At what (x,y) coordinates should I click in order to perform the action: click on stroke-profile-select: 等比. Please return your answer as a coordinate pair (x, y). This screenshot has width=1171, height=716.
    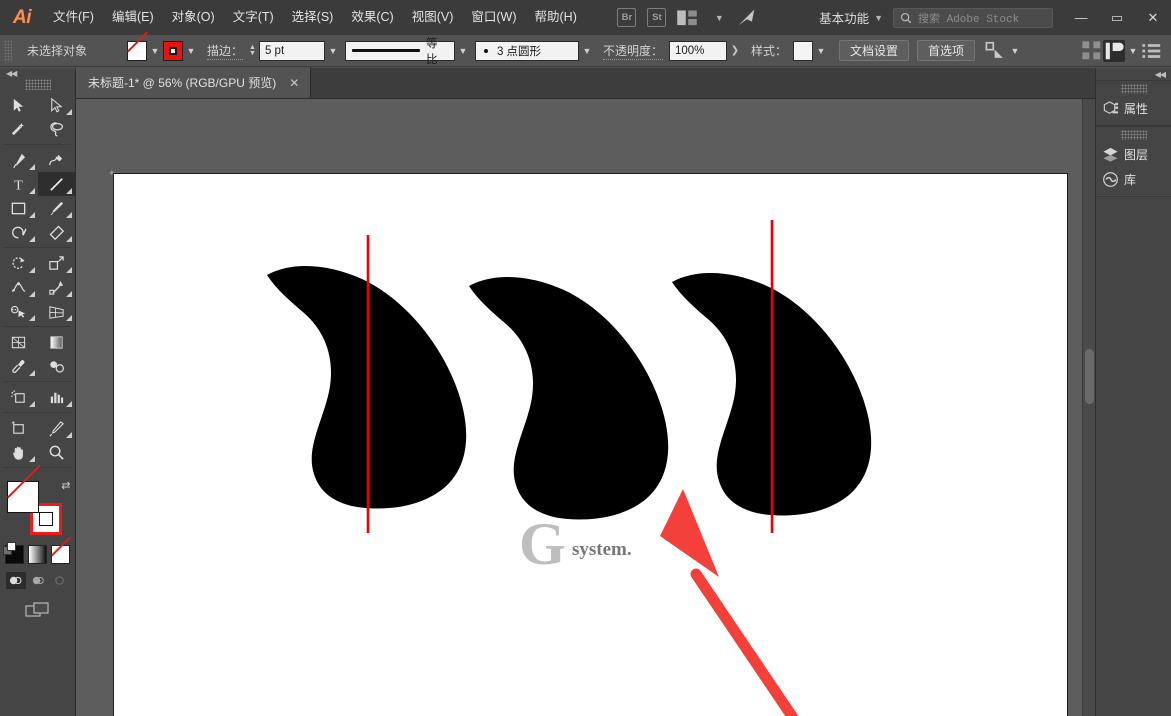
    Looking at the image, I should click on (399, 52).